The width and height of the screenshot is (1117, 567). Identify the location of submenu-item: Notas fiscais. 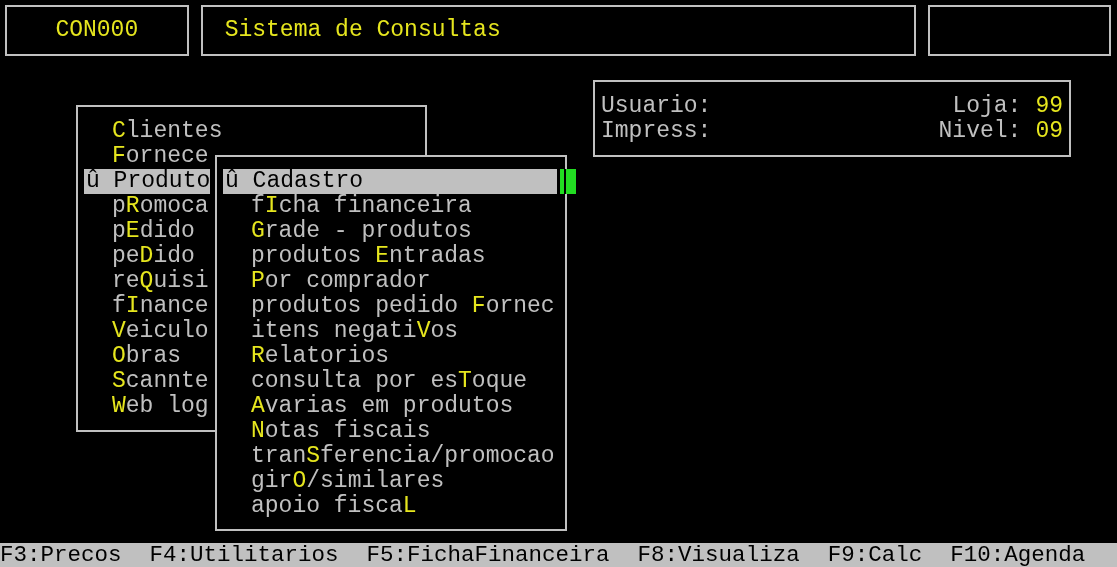
(327, 431).